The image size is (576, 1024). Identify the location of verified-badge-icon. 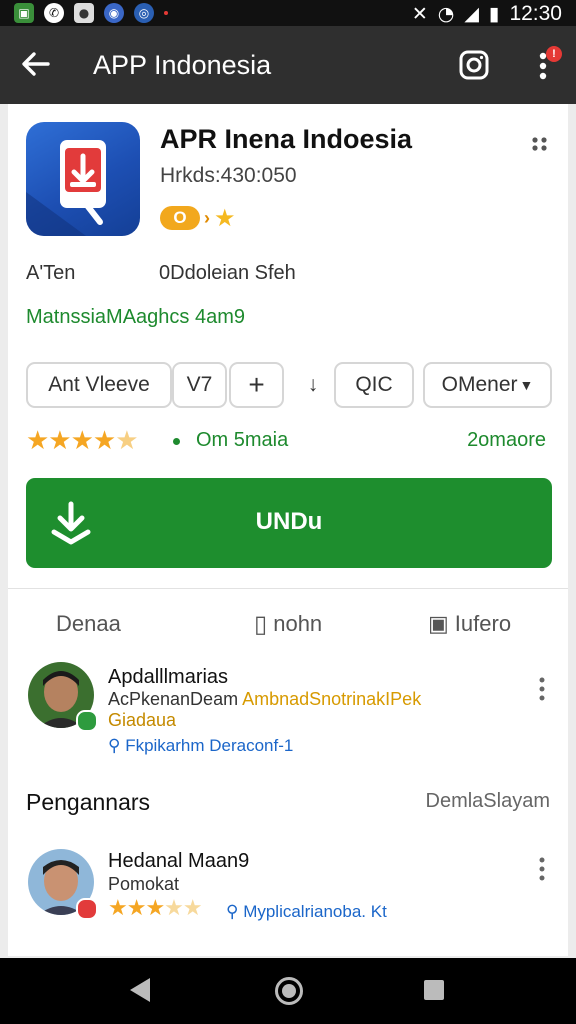
(87, 721).